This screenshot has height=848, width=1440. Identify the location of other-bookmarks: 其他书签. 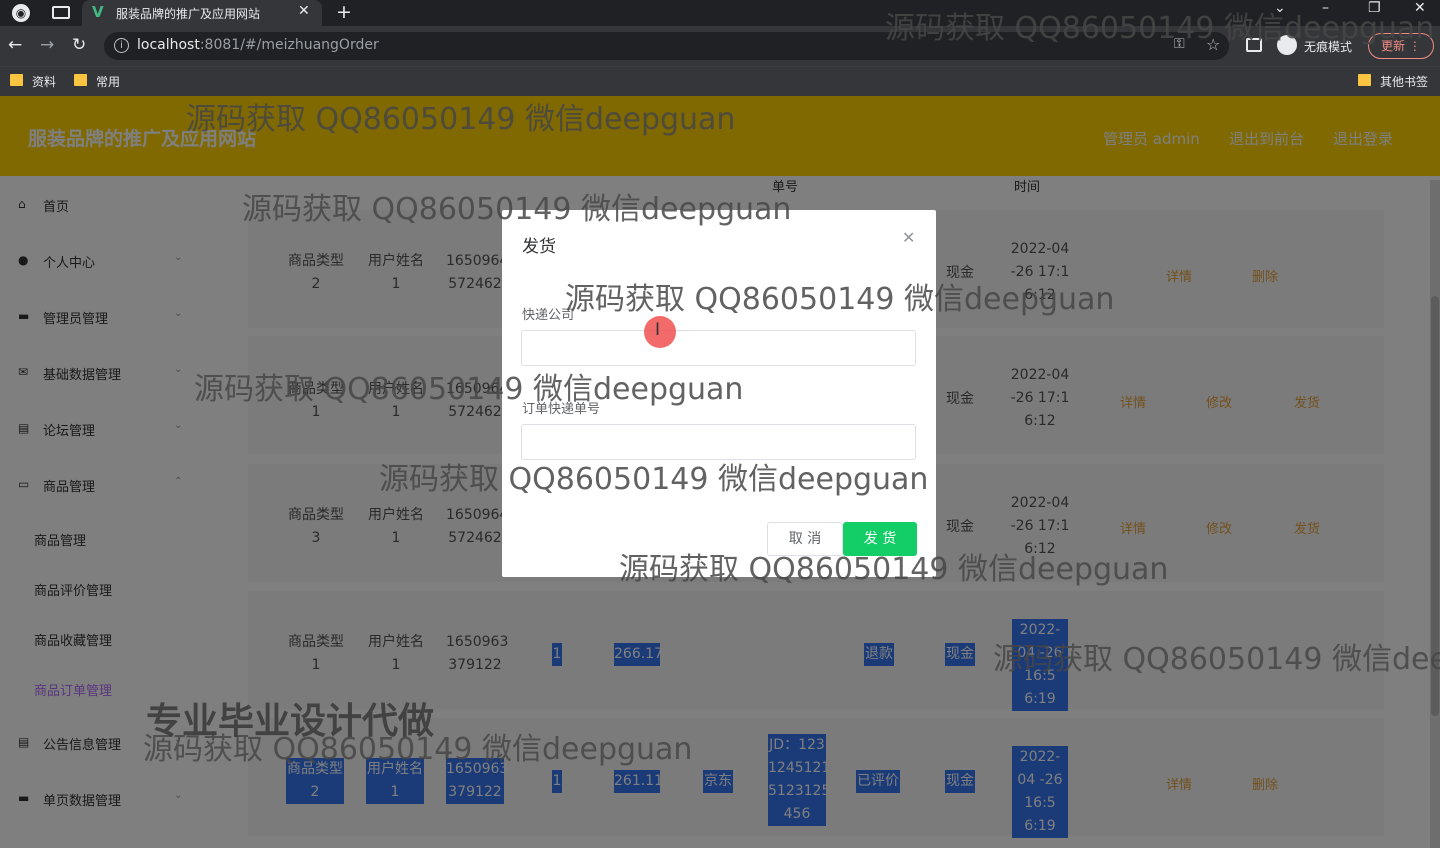
(1393, 81).